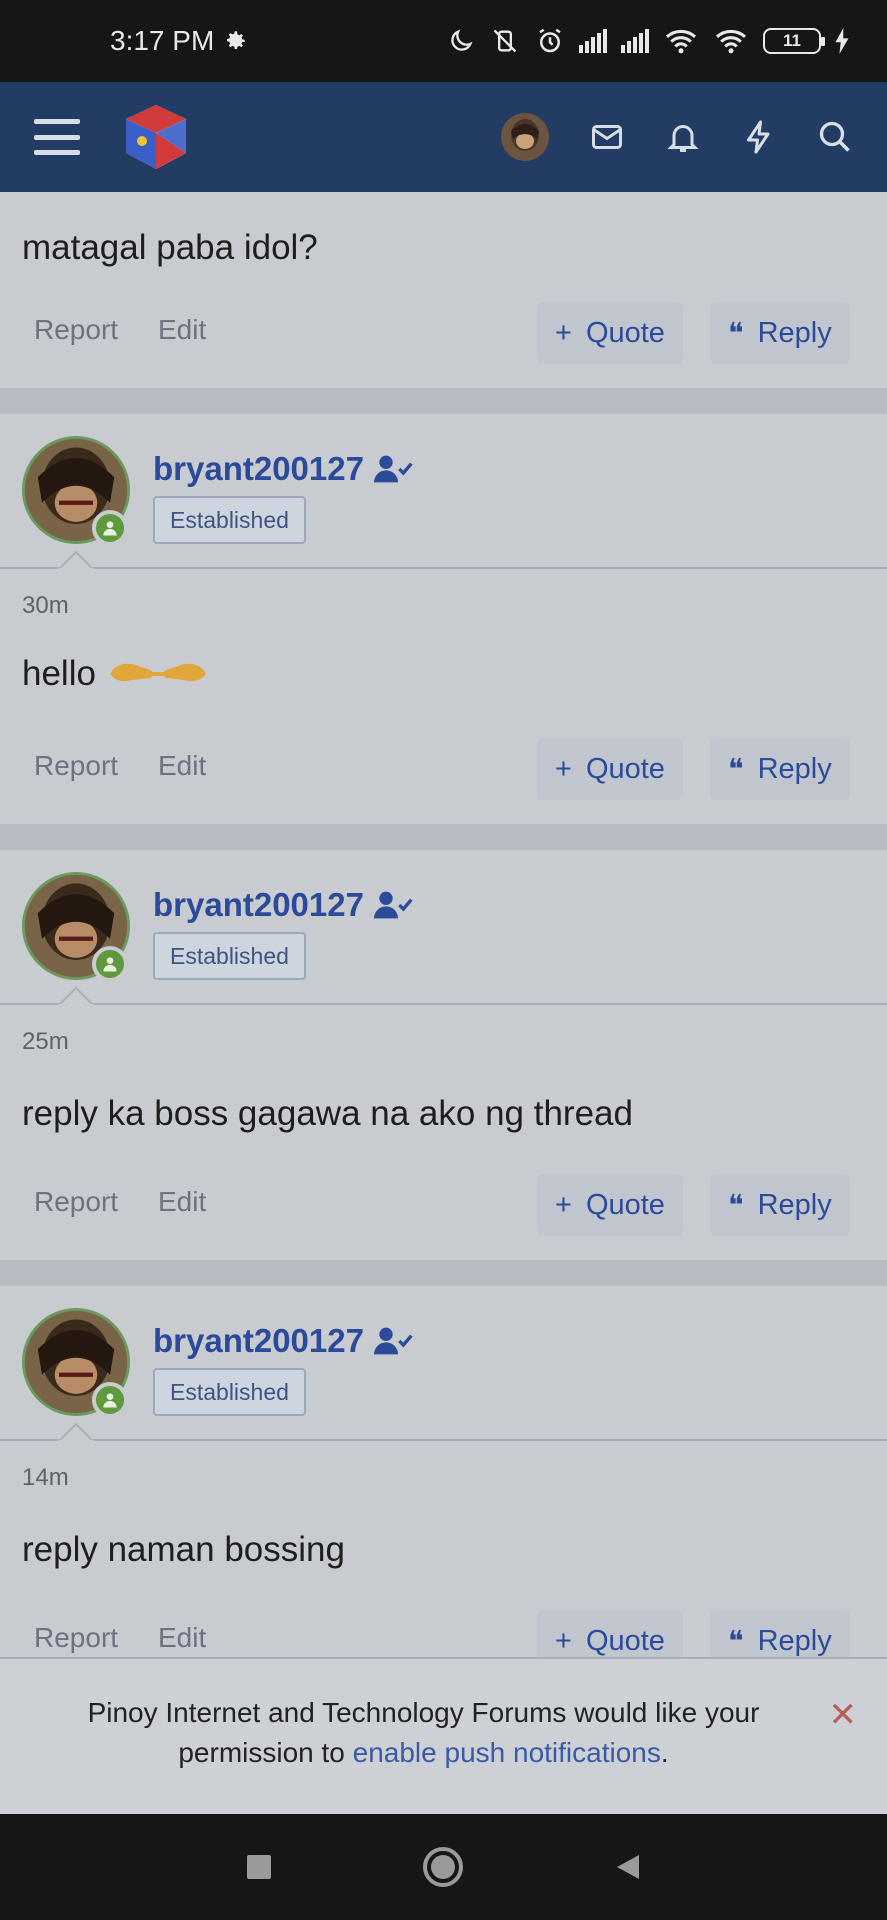 Image resolution: width=887 pixels, height=1920 pixels. What do you see at coordinates (550, 40) in the screenshot?
I see `alarm-icon` at bounding box center [550, 40].